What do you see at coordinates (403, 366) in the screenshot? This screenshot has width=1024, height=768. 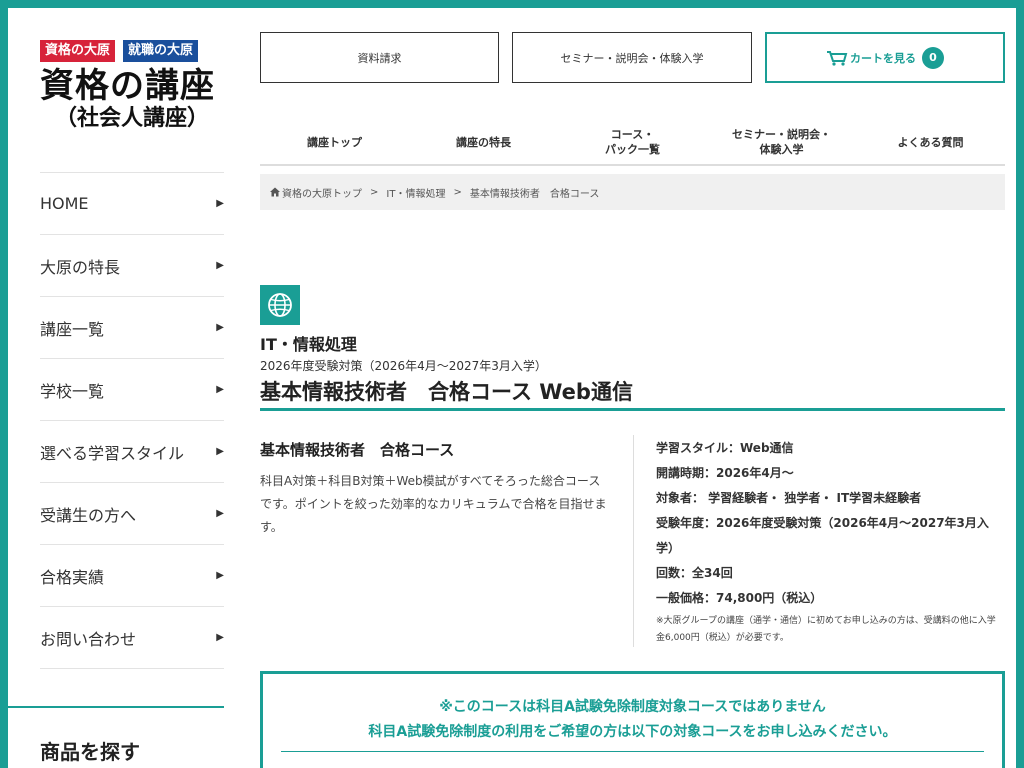 I see `exam-year: 2026年度受験対策（2026年4月～2027年3月入学）` at bounding box center [403, 366].